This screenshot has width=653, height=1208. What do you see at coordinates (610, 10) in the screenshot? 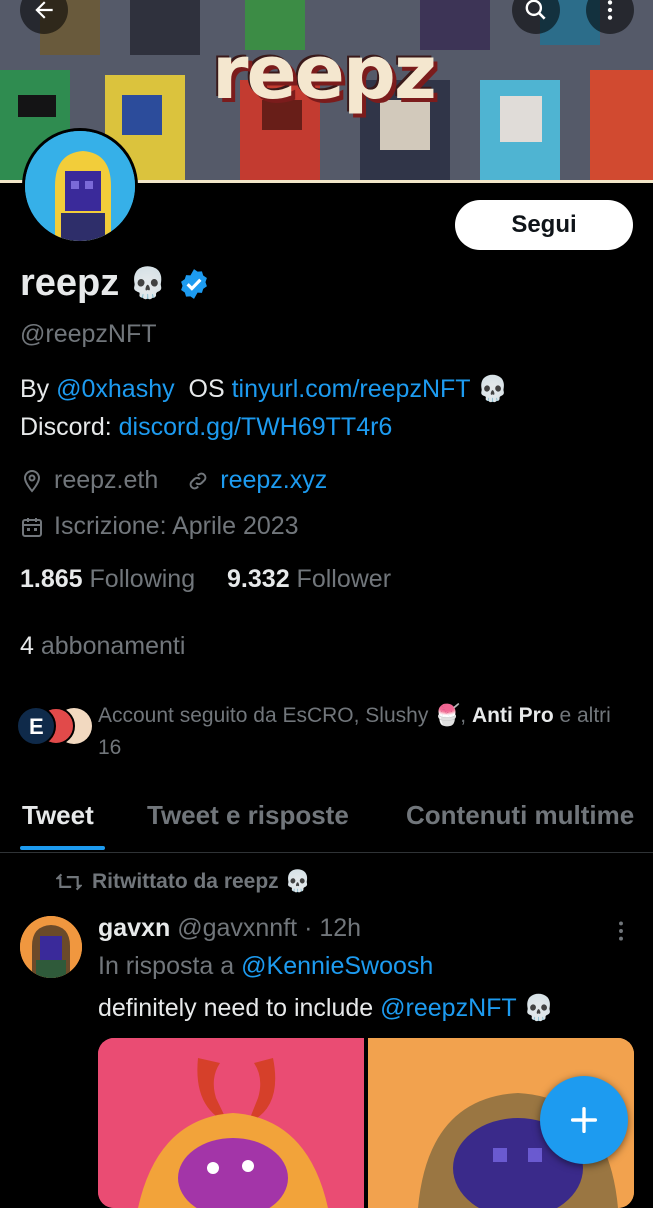
I see `more-icon` at bounding box center [610, 10].